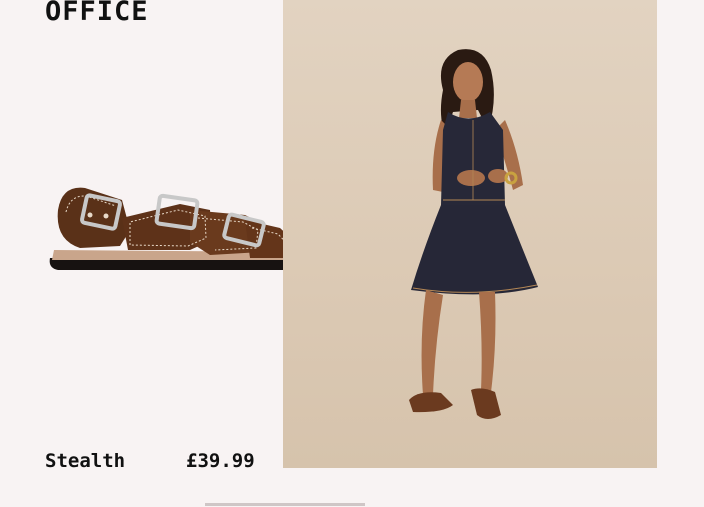 This screenshot has height=507, width=704. I want to click on brand-logo: OFFICE, so click(97, 13).